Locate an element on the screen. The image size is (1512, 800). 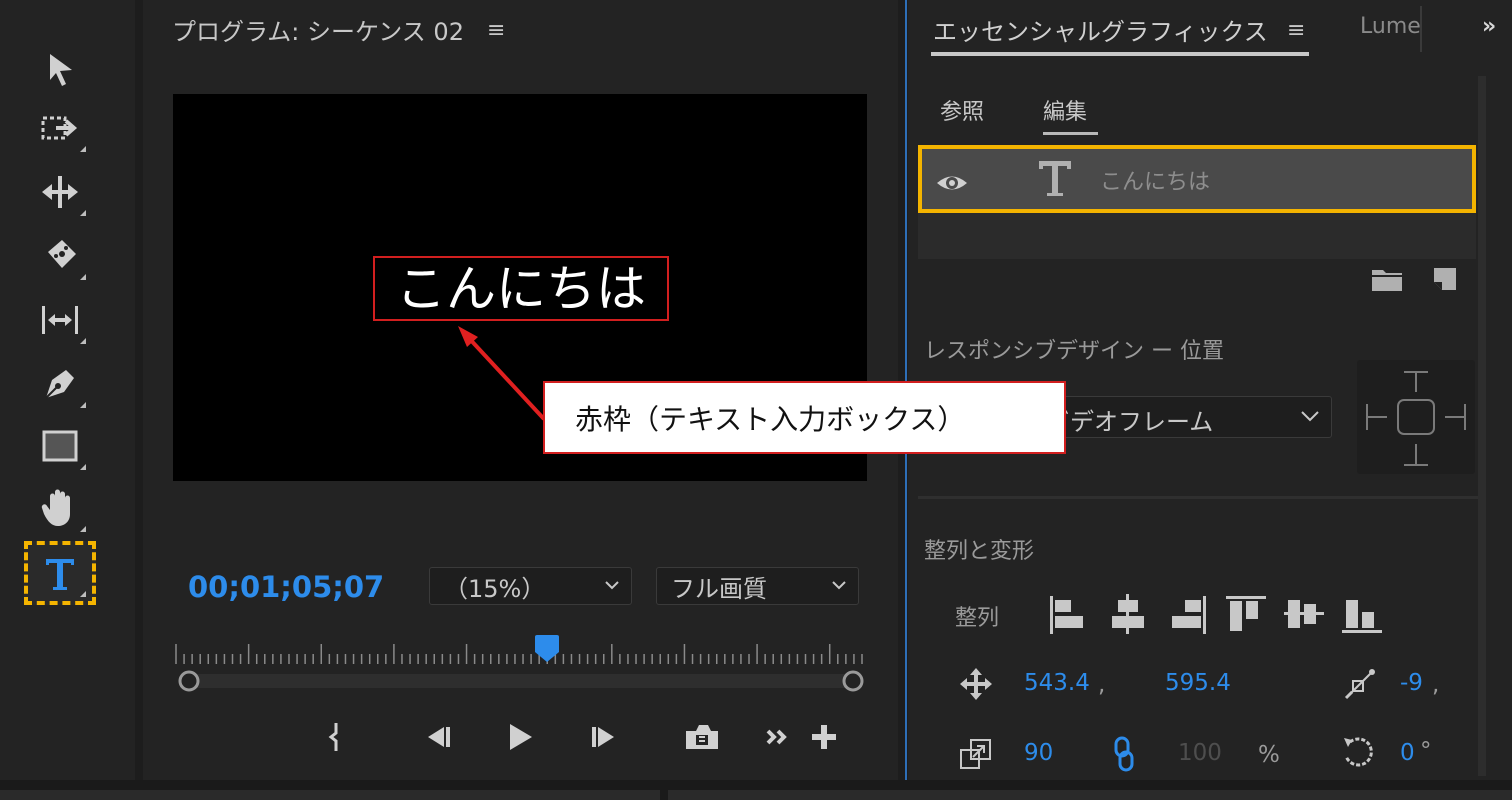
play-button is located at coordinates (520, 737).